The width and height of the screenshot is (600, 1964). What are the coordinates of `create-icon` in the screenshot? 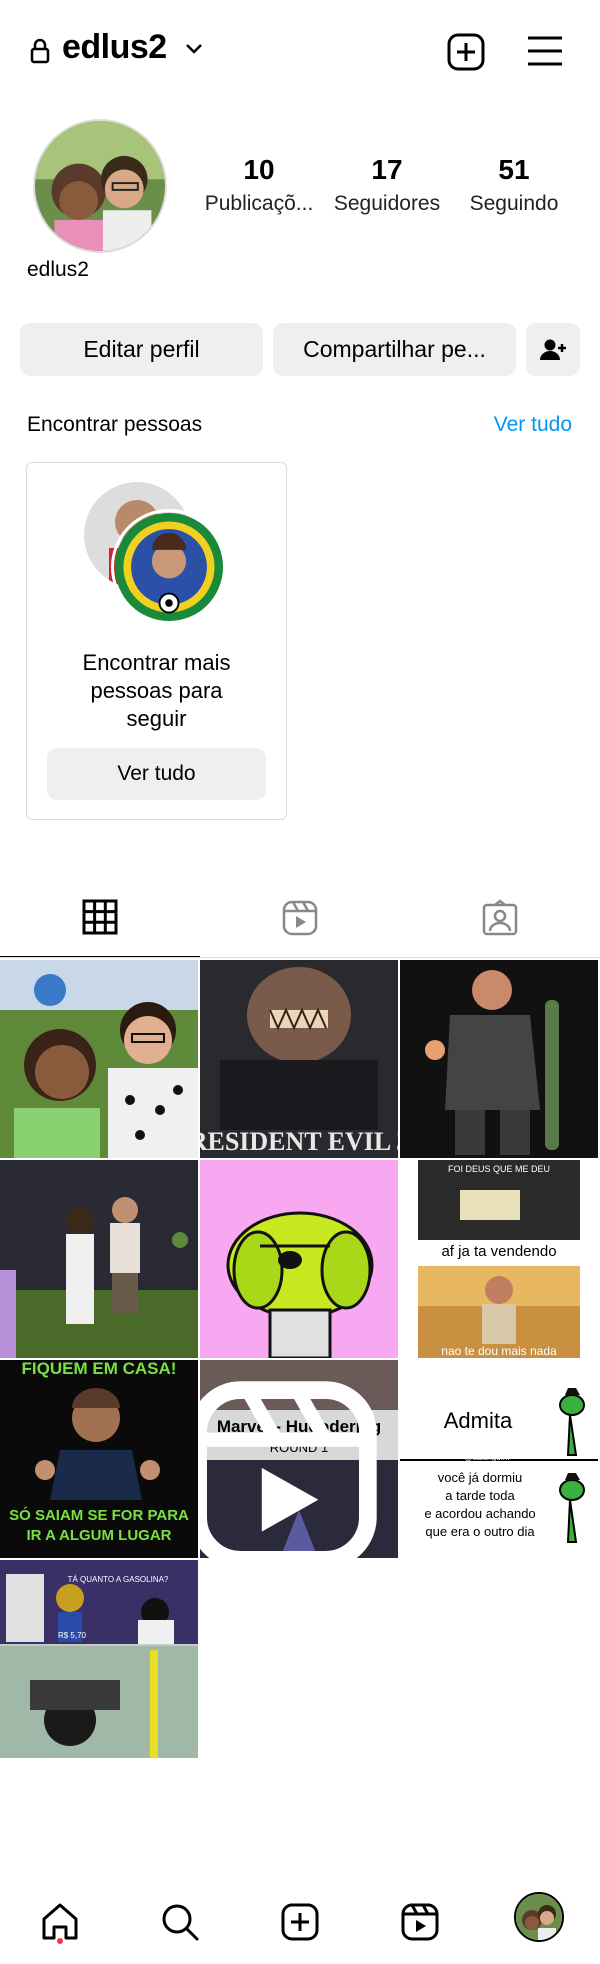 It's located at (300, 1922).